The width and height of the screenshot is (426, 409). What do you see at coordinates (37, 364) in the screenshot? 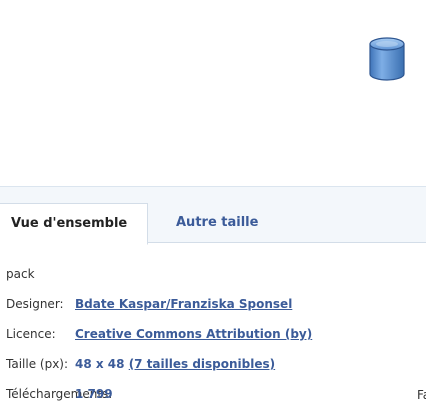
I see `size-label: Taille (px):` at bounding box center [37, 364].